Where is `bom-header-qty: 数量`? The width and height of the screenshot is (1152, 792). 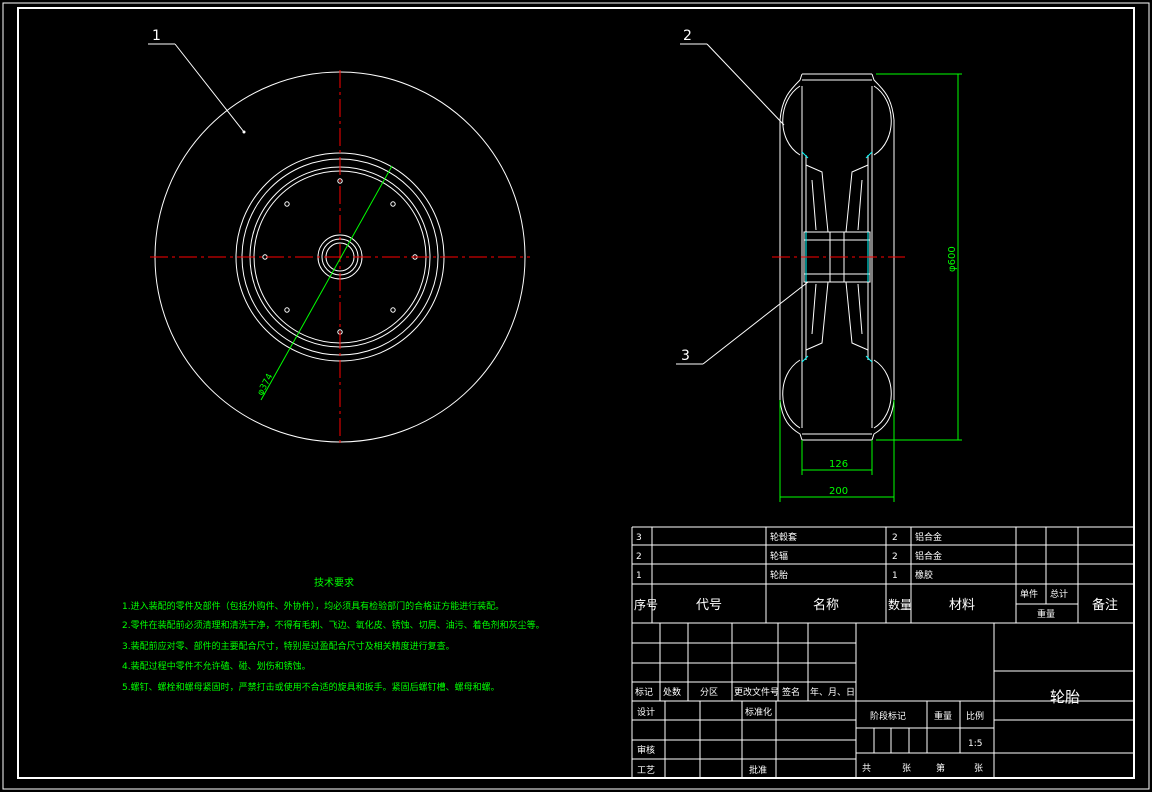 bom-header-qty: 数量 is located at coordinates (900, 604).